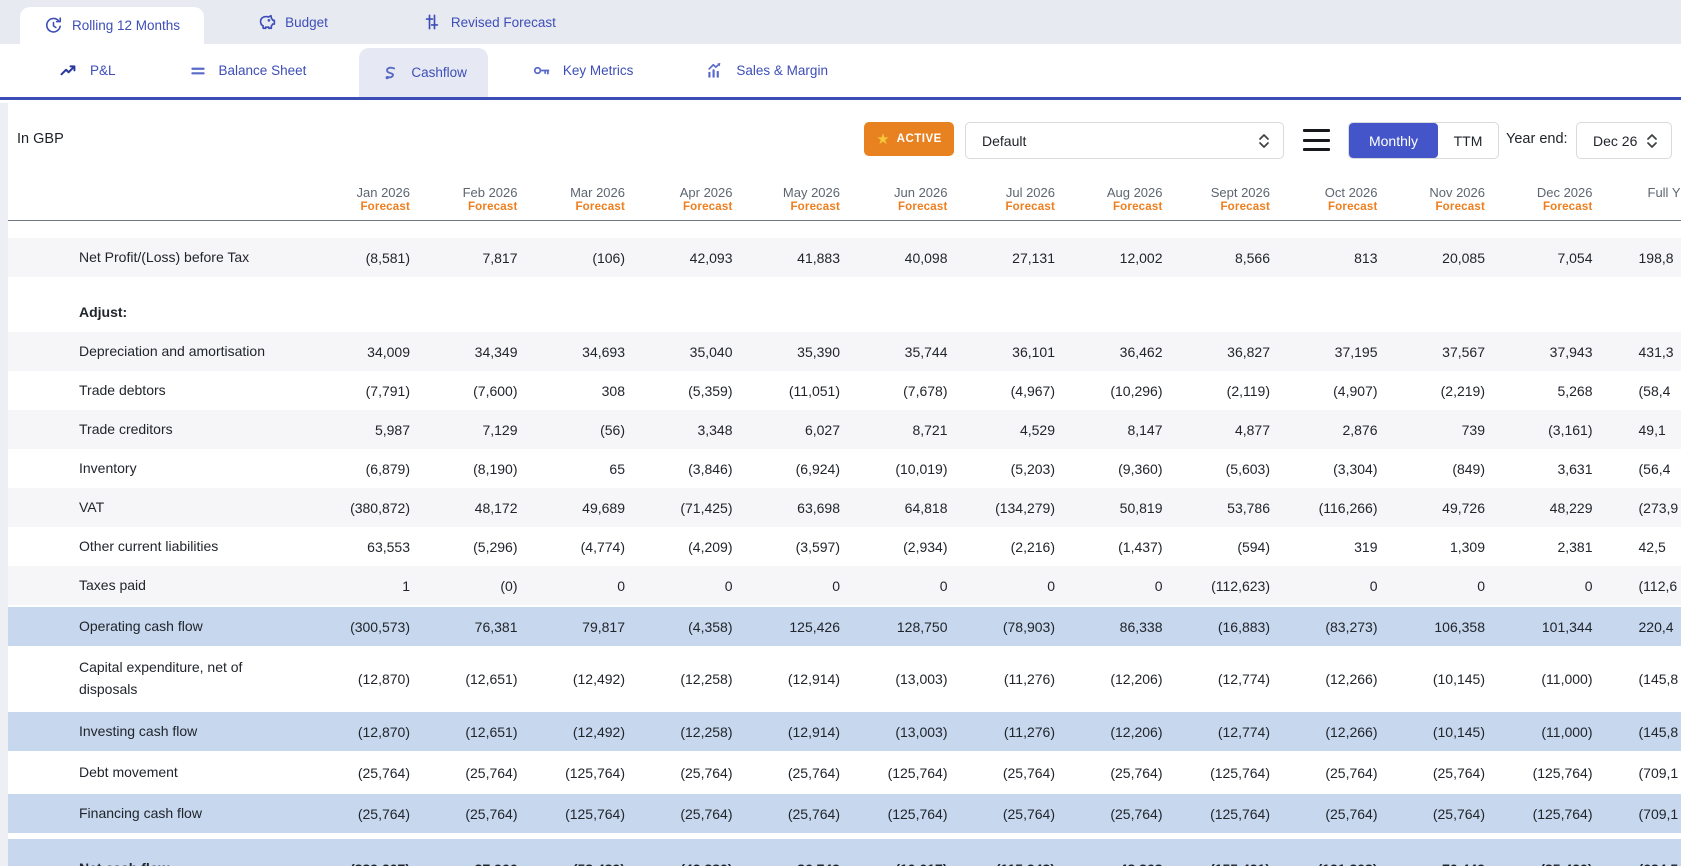  I want to click on active-scenario-badge: ★ ACTIVE, so click(909, 139).